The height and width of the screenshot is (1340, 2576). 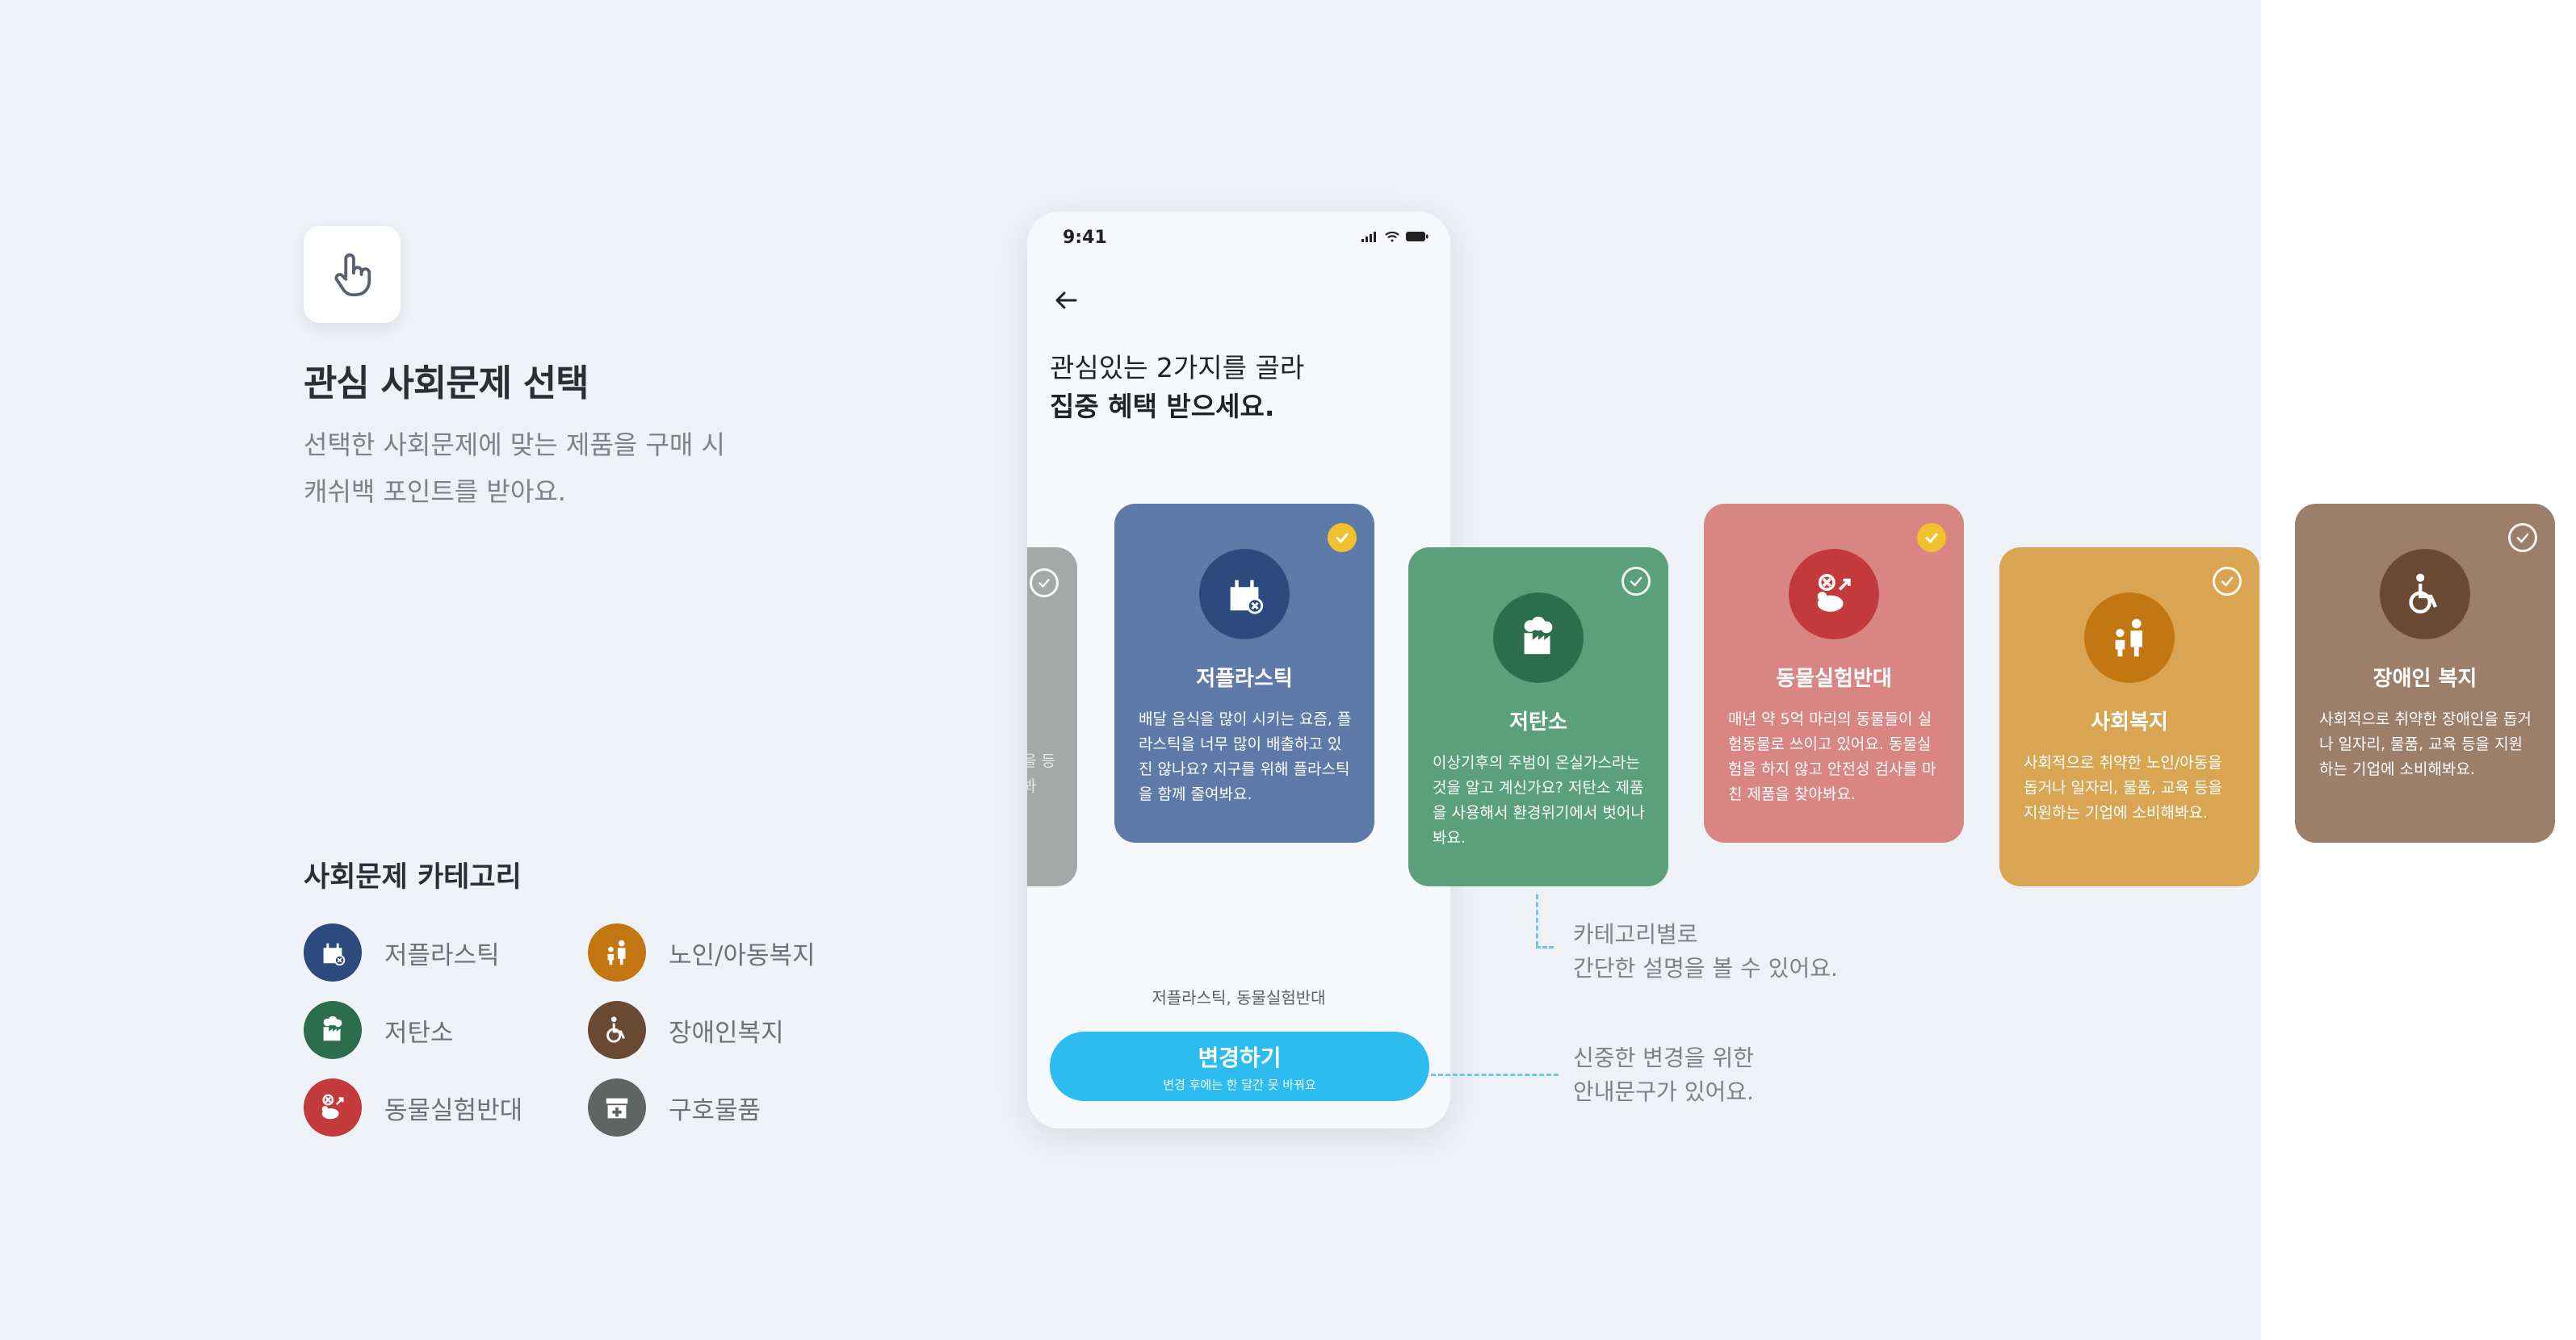 What do you see at coordinates (1041, 774) in the screenshot?
I see `relief-card-partial-text: 을 등 봐` at bounding box center [1041, 774].